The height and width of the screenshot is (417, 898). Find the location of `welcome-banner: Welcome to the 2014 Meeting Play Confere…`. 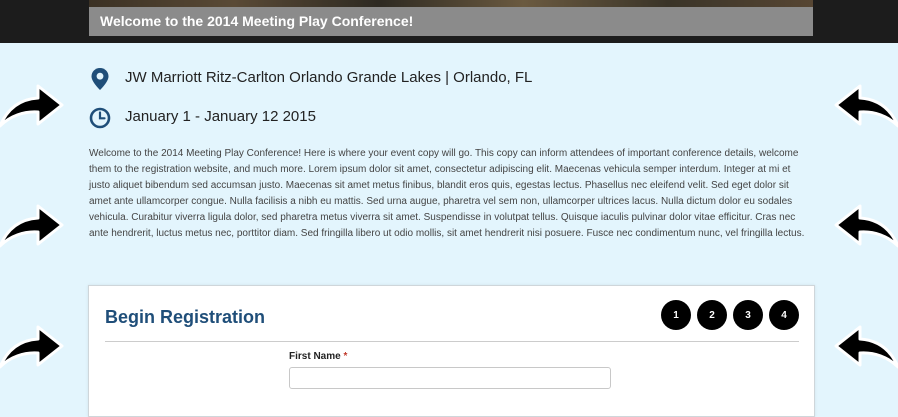

welcome-banner: Welcome to the 2014 Meeting Play Confere… is located at coordinates (451, 21).